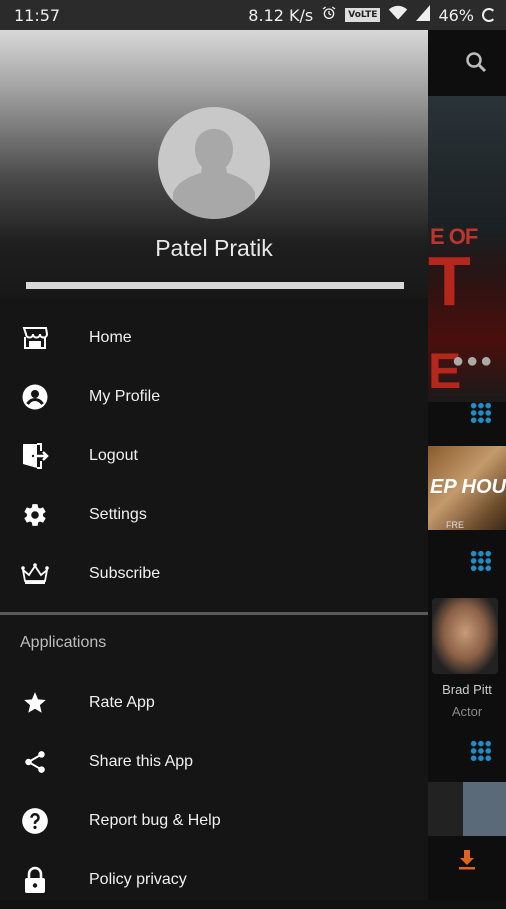 The image size is (506, 909). I want to click on music-poster: EP HOUS FRE, so click(467, 488).